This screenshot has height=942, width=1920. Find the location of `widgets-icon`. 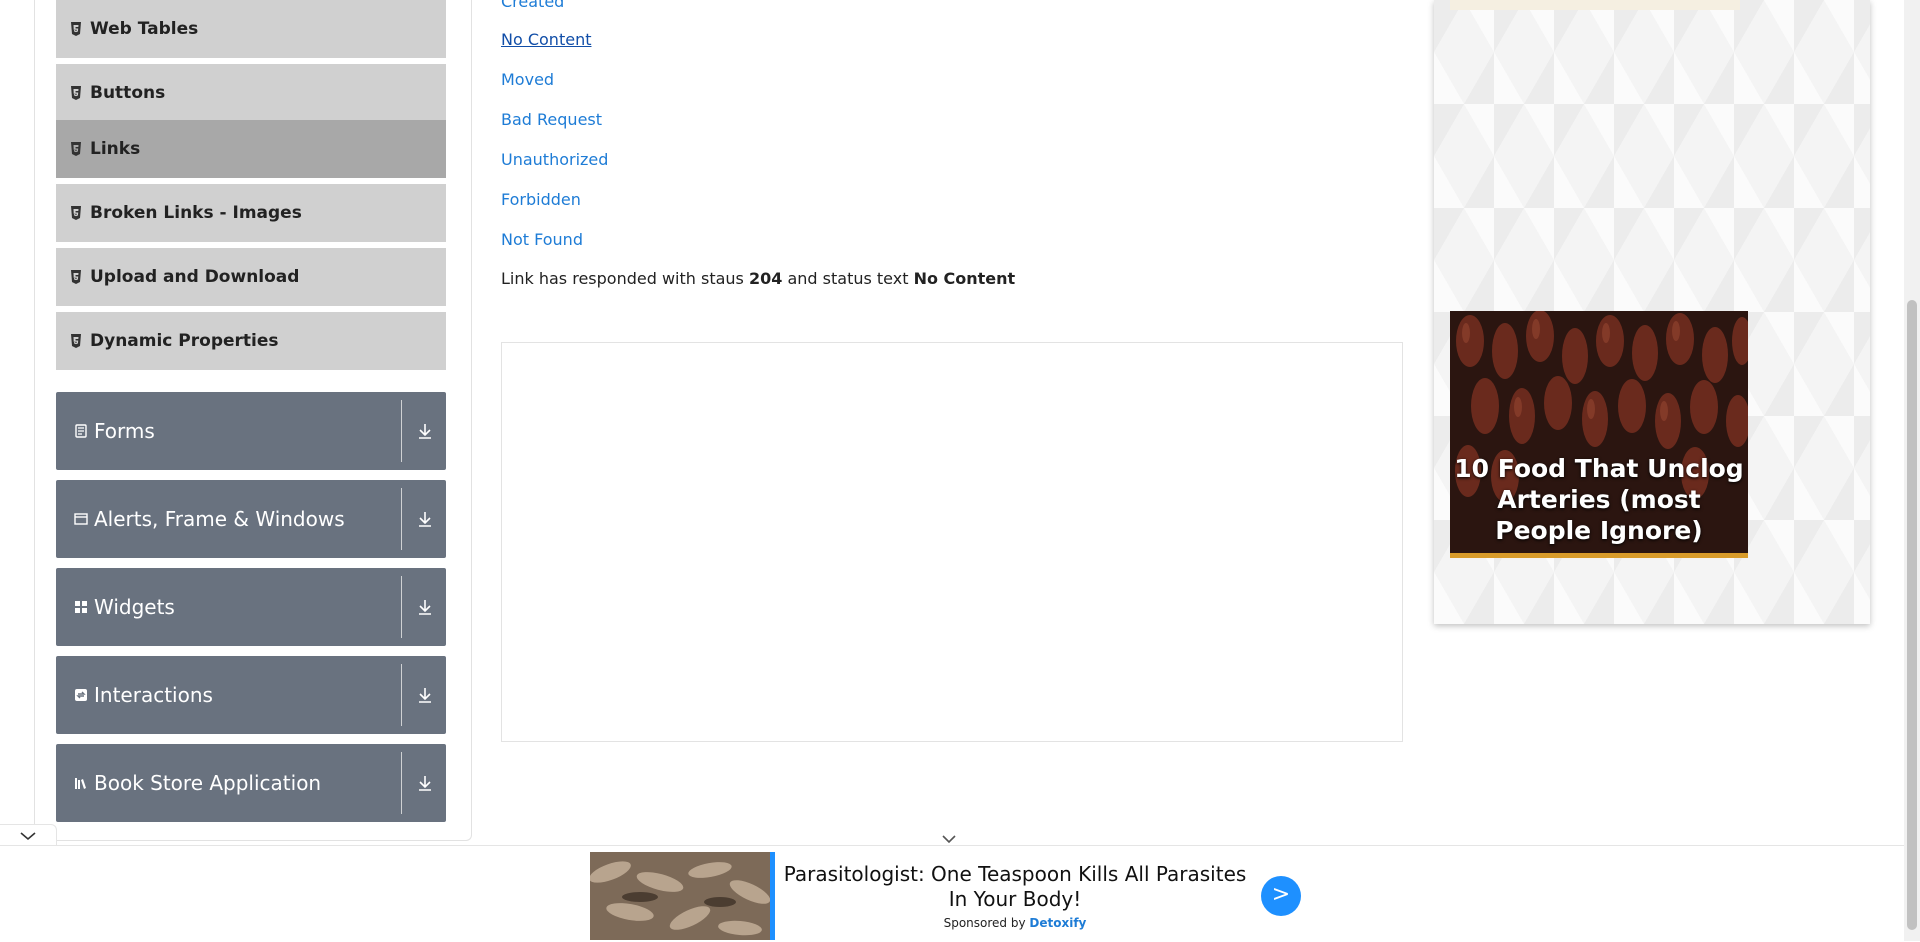

widgets-icon is located at coordinates (81, 607).